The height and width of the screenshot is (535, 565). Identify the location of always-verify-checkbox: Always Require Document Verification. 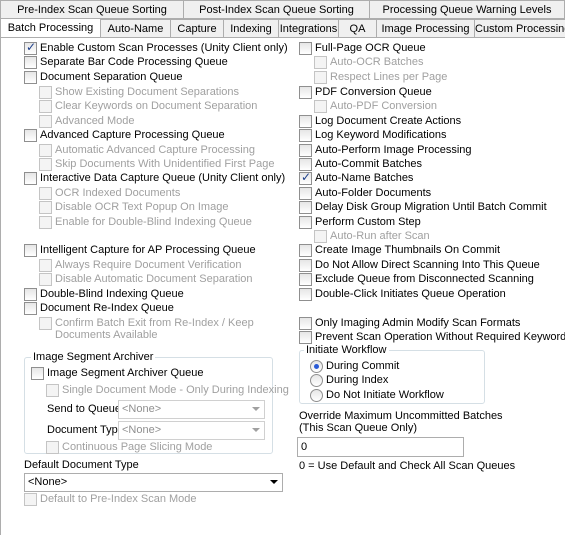
(140, 265).